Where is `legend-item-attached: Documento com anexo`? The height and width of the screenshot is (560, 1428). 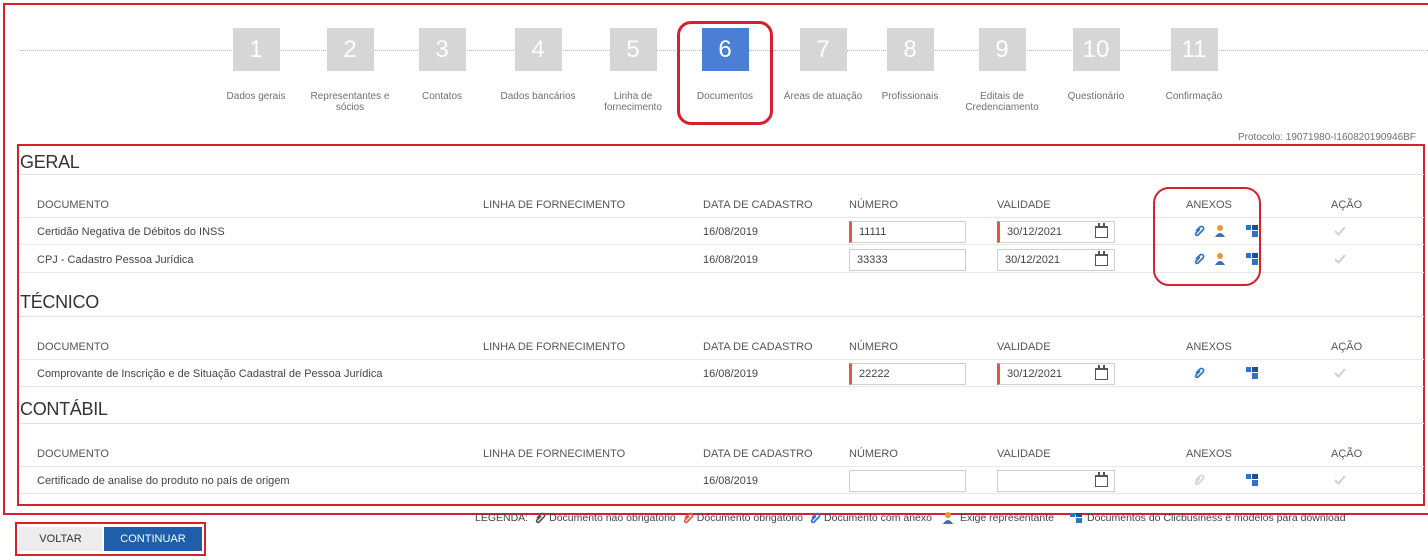
legend-item-attached: Documento com anexo is located at coordinates (870, 518).